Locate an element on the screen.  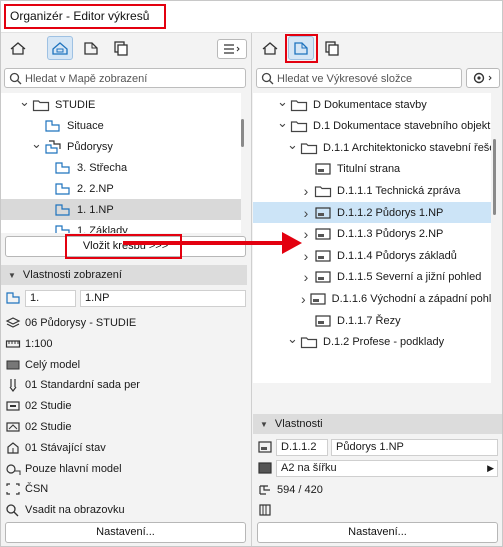
view-properties-header: ▼ Vlastnosti zobrazení is located at coordinates (124, 275).